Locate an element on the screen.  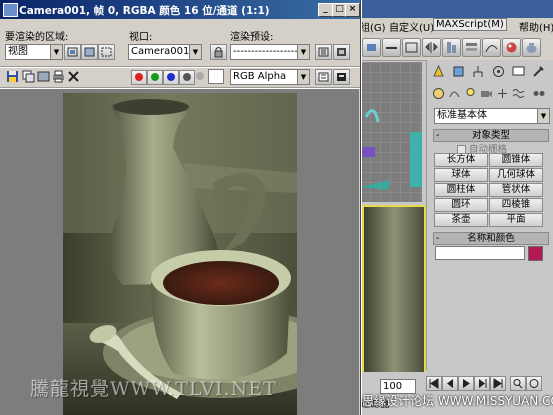
viewport-gizmo is located at coordinates (391, 149).